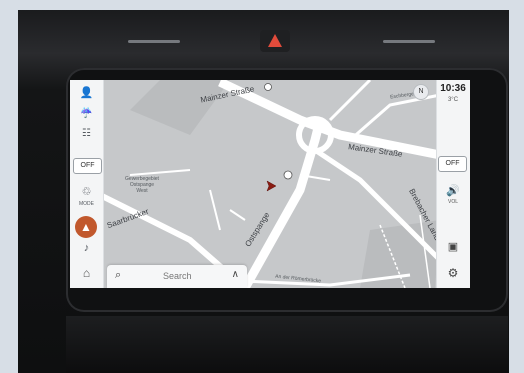  I want to click on seat-icon: ♲, so click(86, 191).